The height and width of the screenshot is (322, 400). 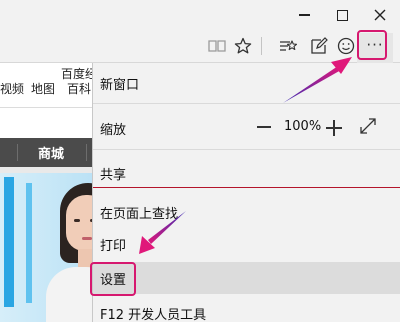 What do you see at coordinates (246, 187) in the screenshot?
I see `menu-separator-accent` at bounding box center [246, 187].